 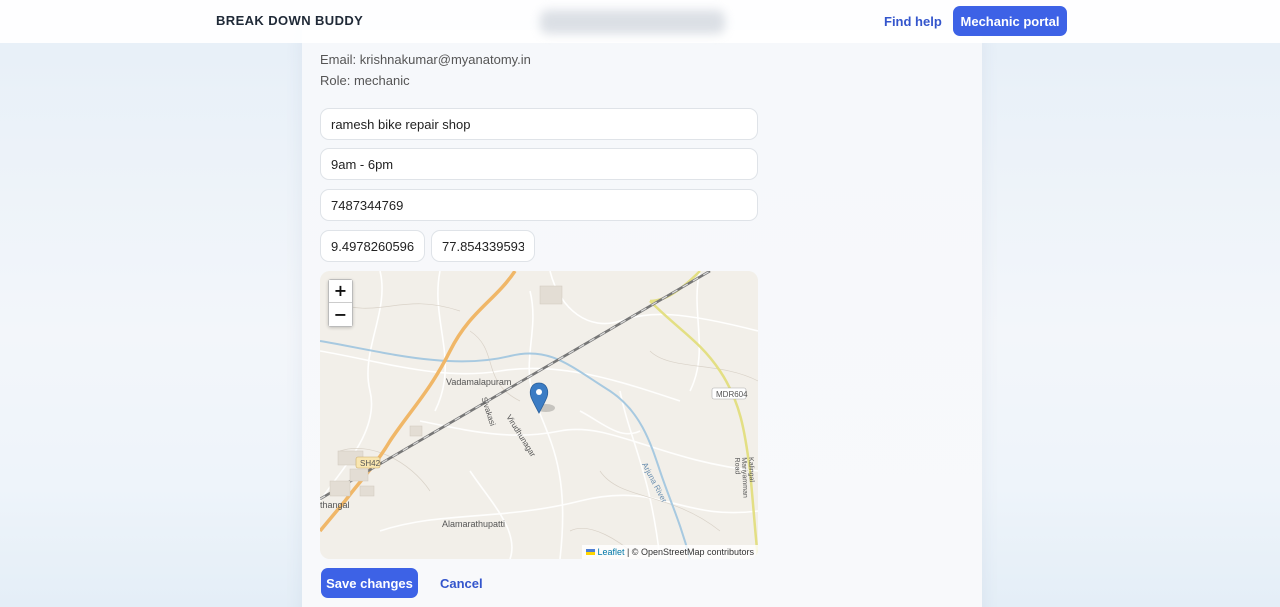 What do you see at coordinates (340, 314) in the screenshot?
I see `zoom-out-button: −` at bounding box center [340, 314].